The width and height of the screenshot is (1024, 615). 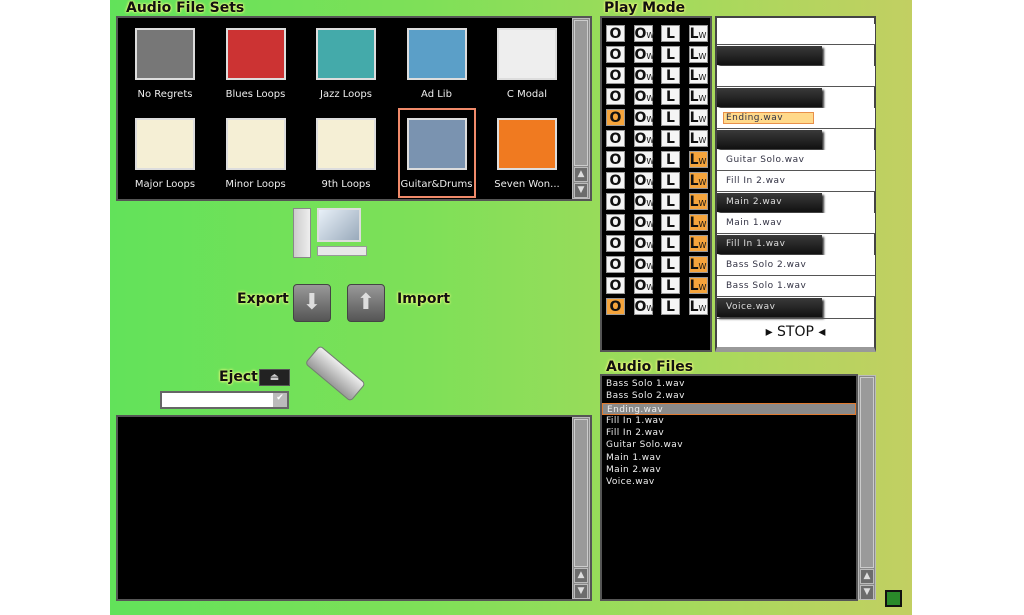 What do you see at coordinates (893, 598) in the screenshot?
I see `resize-grip-icon` at bounding box center [893, 598].